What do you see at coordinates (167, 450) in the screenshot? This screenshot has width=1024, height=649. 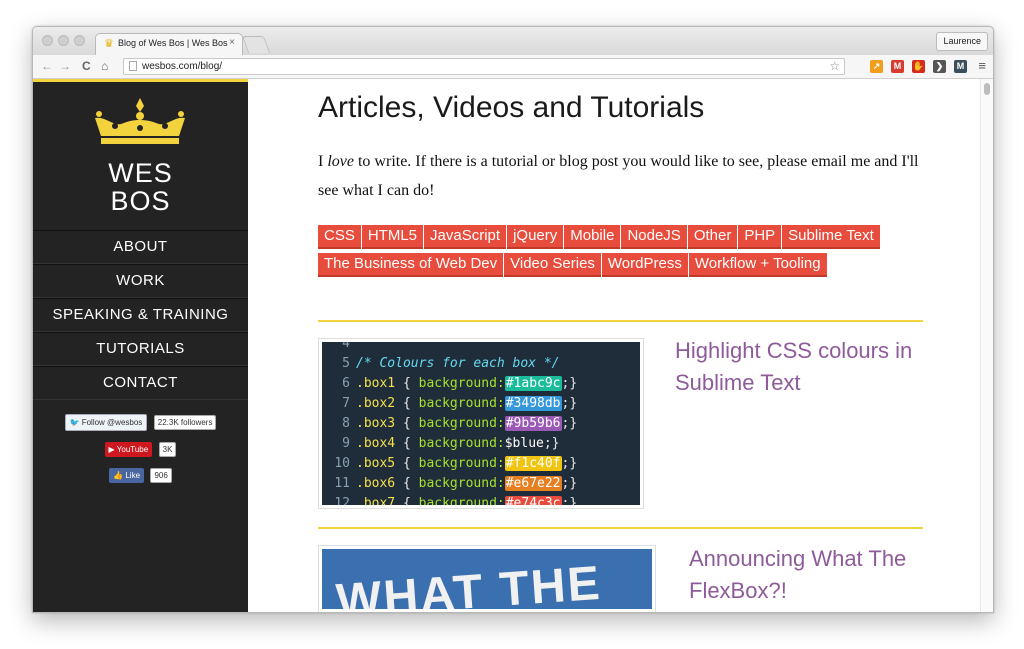 I see `youtube-subscriber-count: 3K` at bounding box center [167, 450].